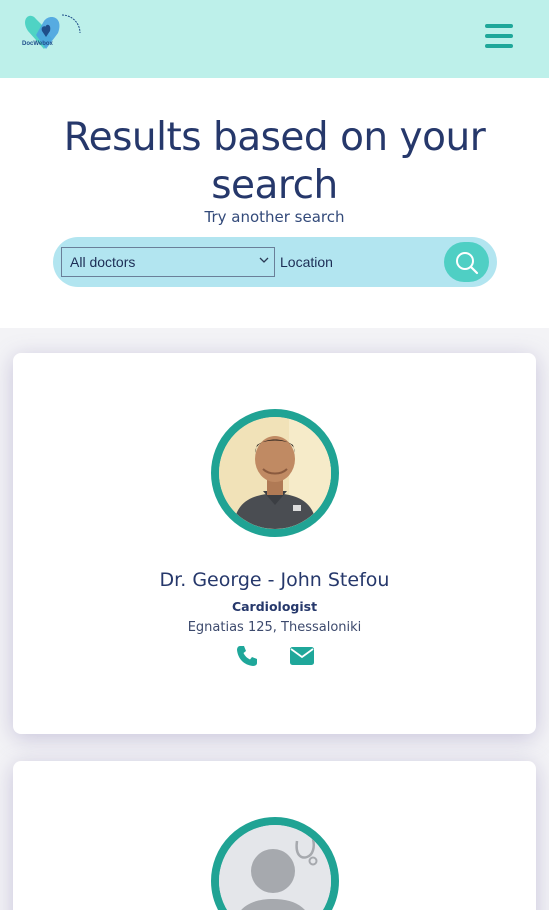  What do you see at coordinates (168, 262) in the screenshot?
I see `doctor-type-select: All doctors` at bounding box center [168, 262].